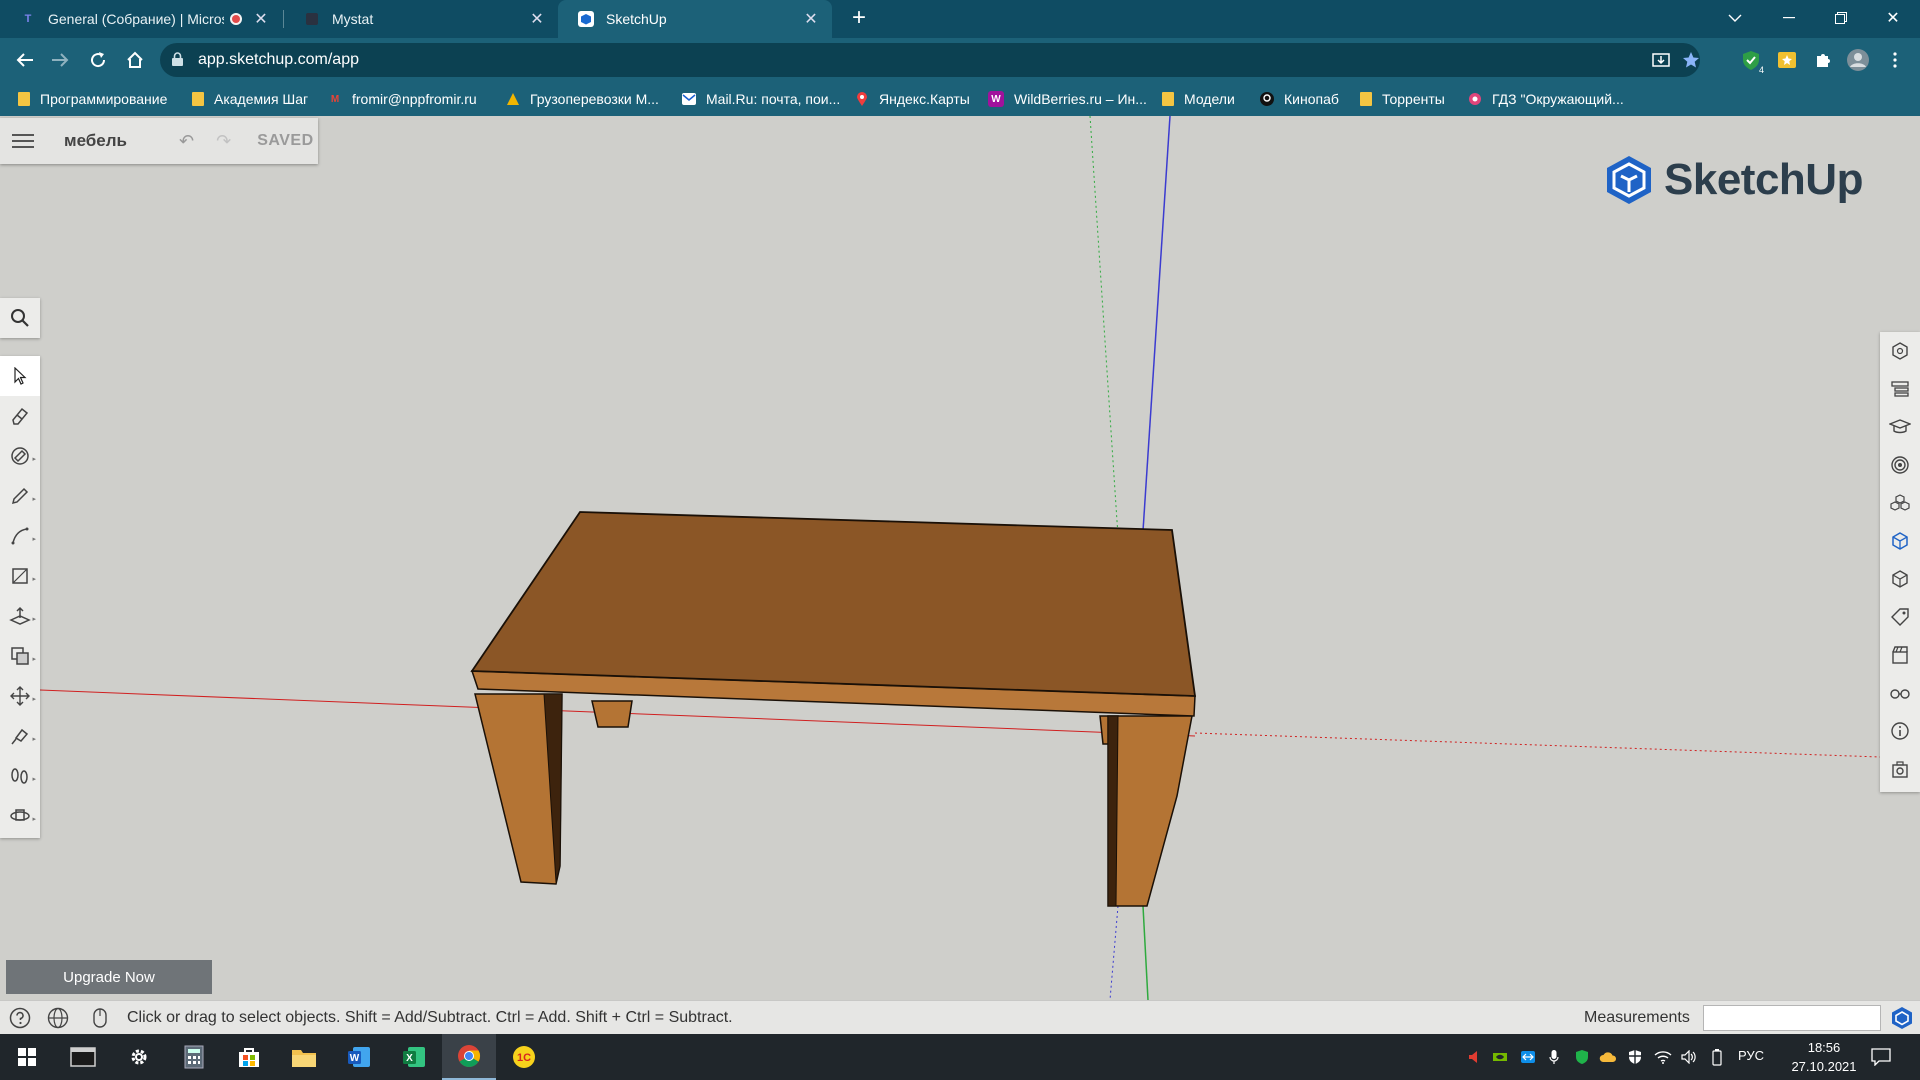 The image size is (1920, 1080). I want to click on address-bar: app.sketchup.com/app, so click(930, 60).